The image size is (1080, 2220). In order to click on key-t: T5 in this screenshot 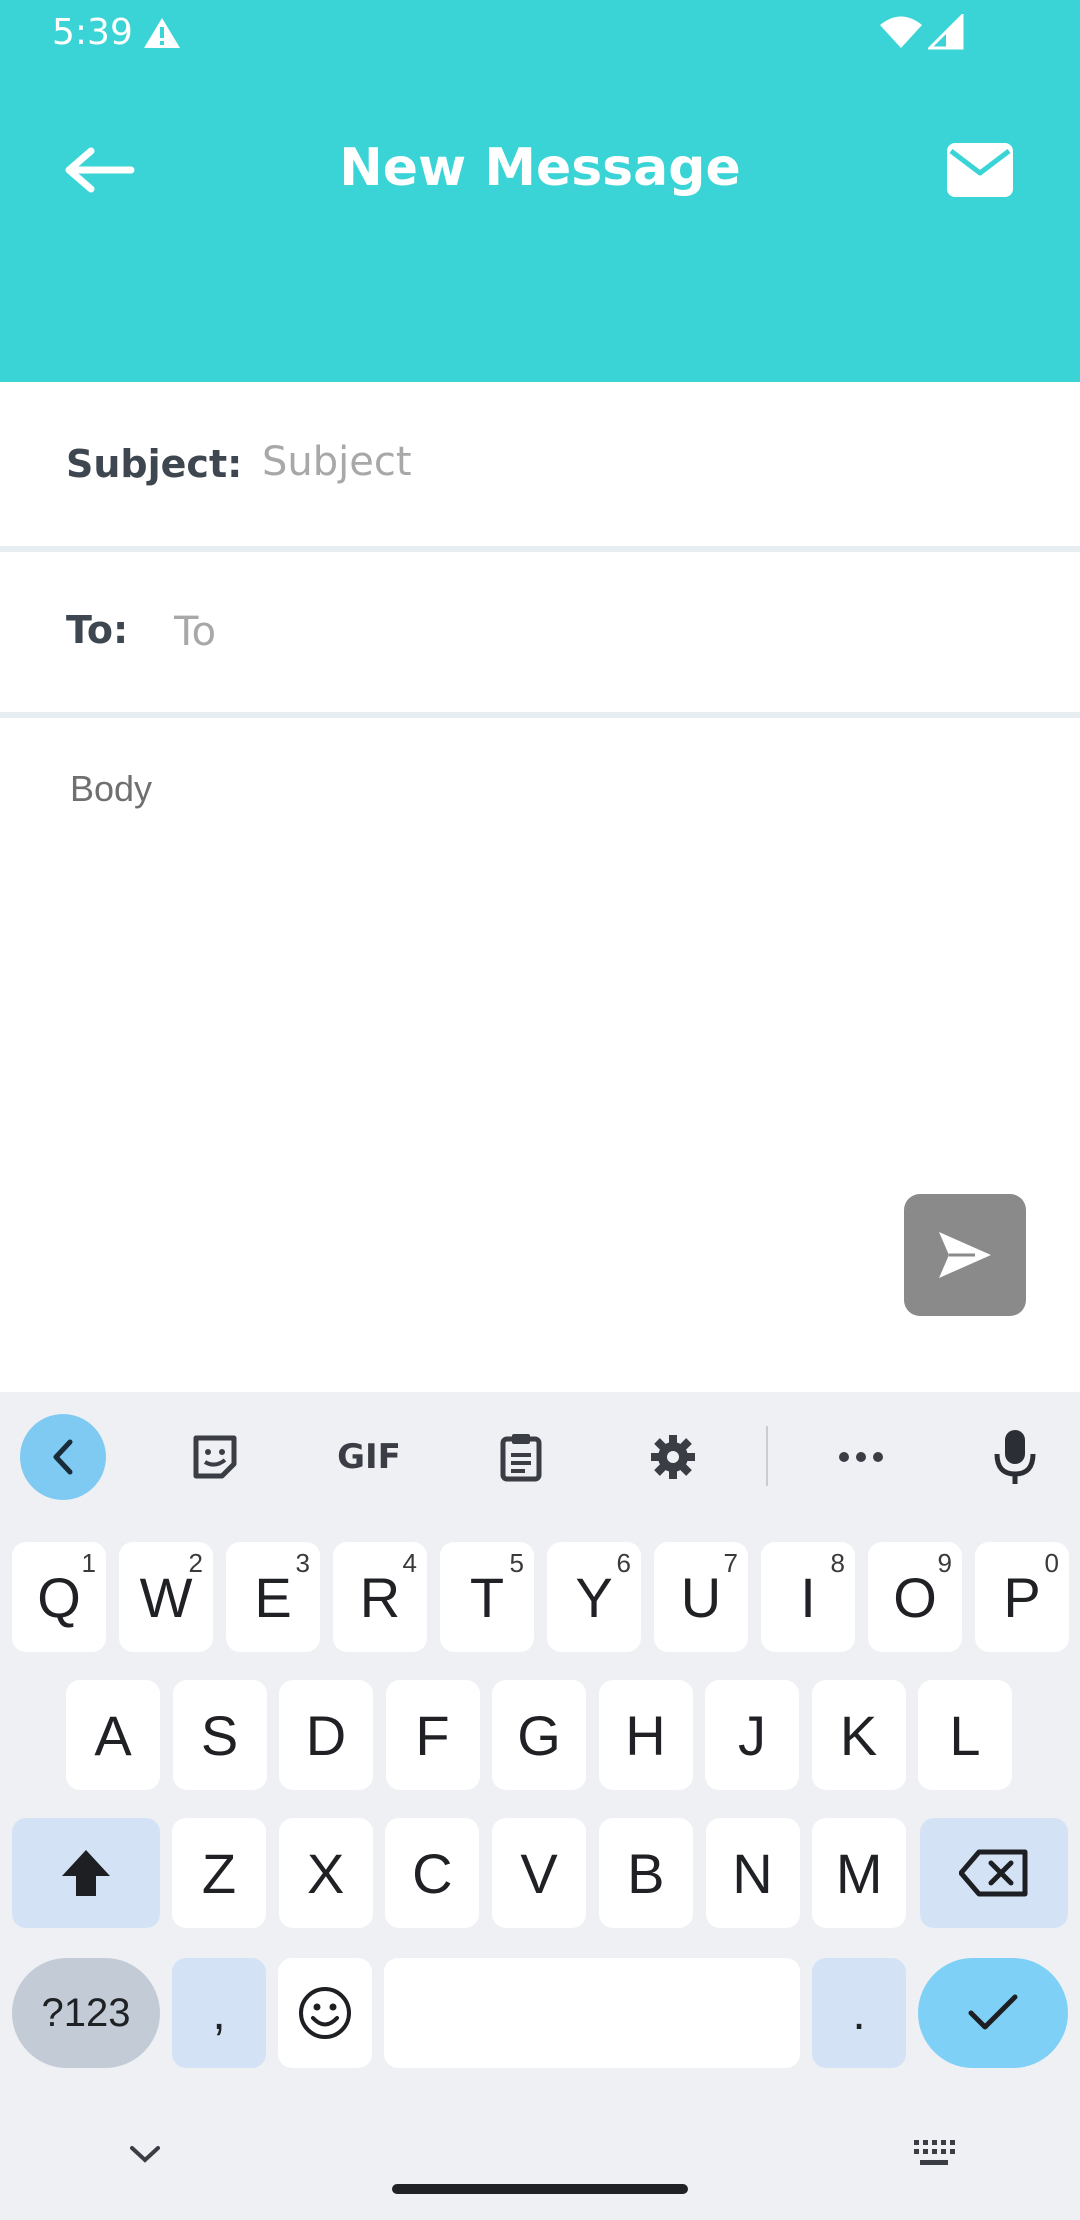, I will do `click(487, 1597)`.